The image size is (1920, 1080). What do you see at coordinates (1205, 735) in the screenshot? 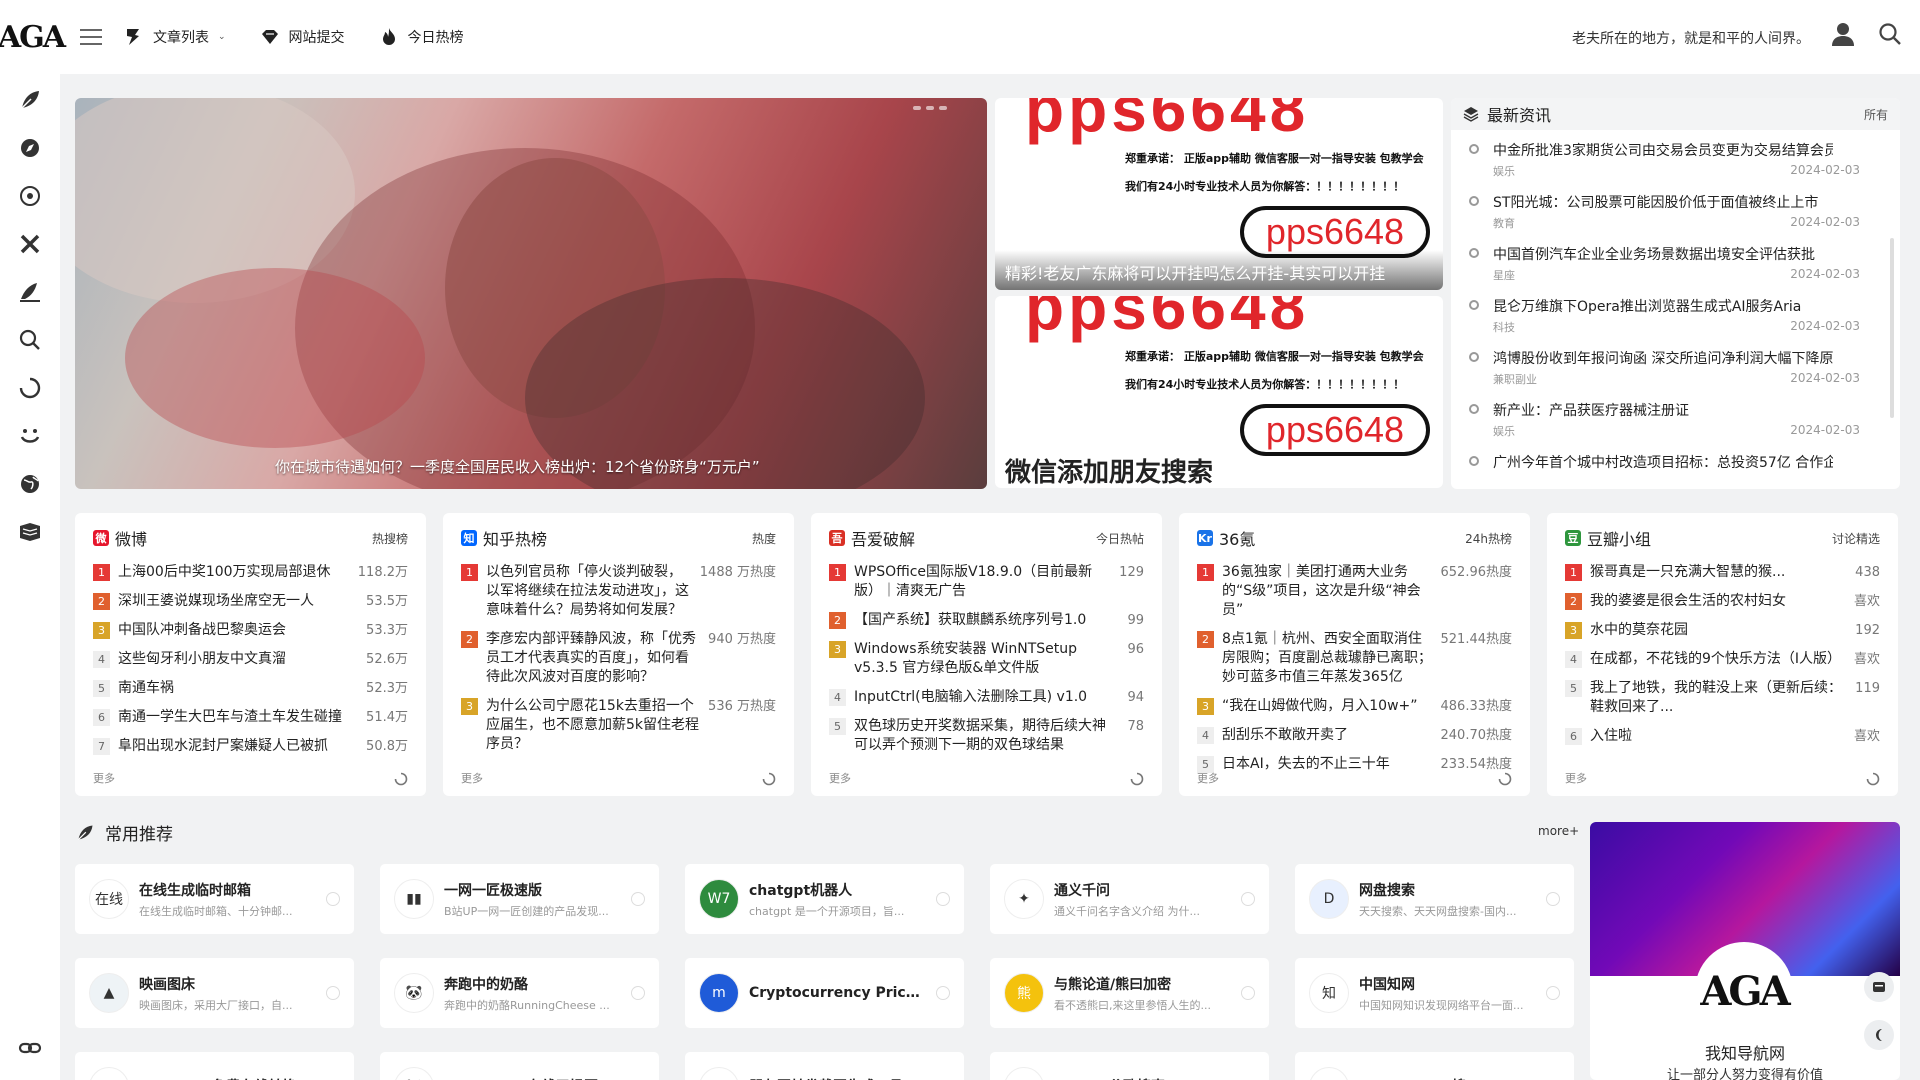
I see `rank-badge: 4` at bounding box center [1205, 735].